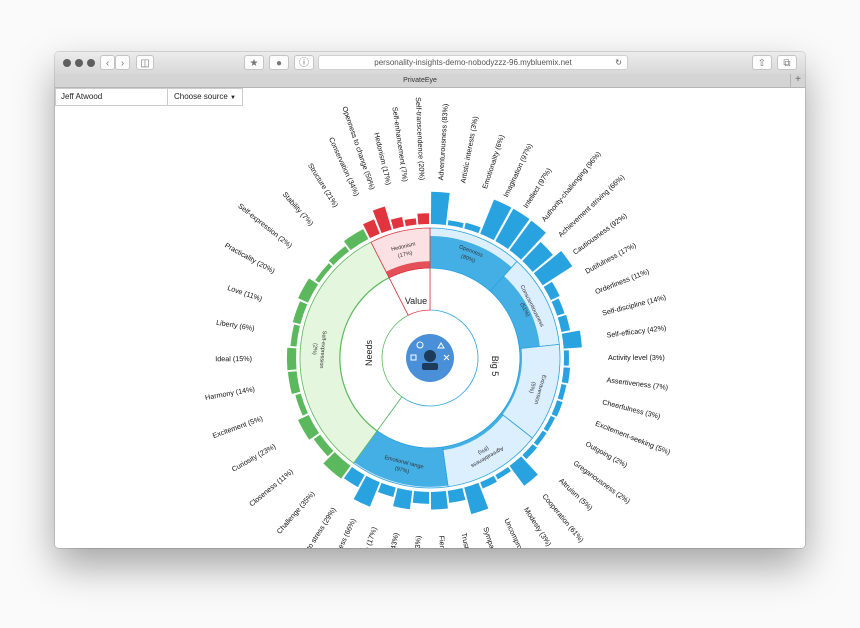 The width and height of the screenshot is (860, 628). What do you see at coordinates (430, 356) in the screenshot?
I see `person-head-icon` at bounding box center [430, 356].